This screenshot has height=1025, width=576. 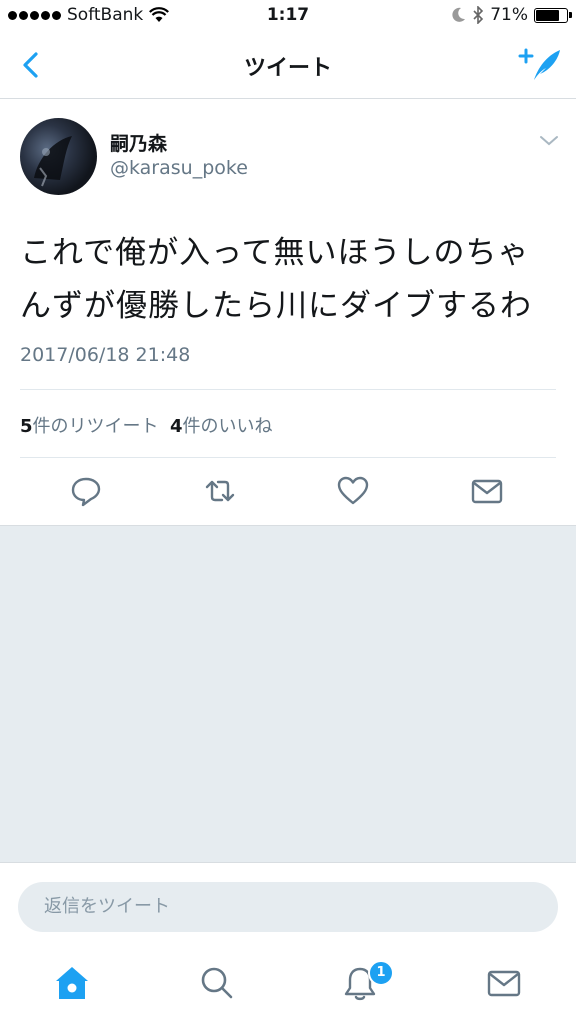 What do you see at coordinates (381, 973) in the screenshot?
I see `notification-badge: 1` at bounding box center [381, 973].